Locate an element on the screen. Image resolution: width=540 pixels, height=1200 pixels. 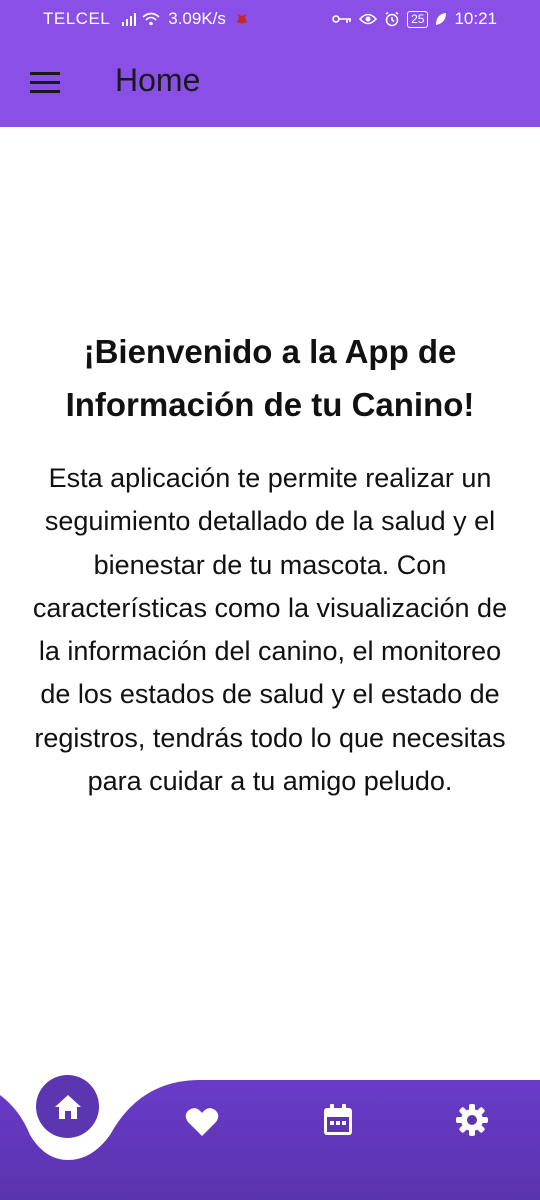
nav-settings-button is located at coordinates (472, 1120).